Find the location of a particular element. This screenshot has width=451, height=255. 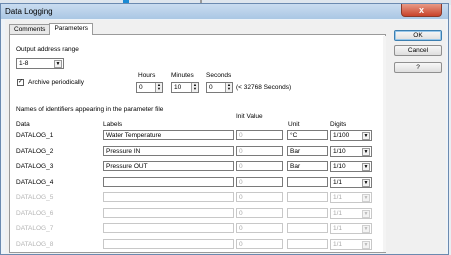

hours-value: 0 is located at coordinates (141, 87).